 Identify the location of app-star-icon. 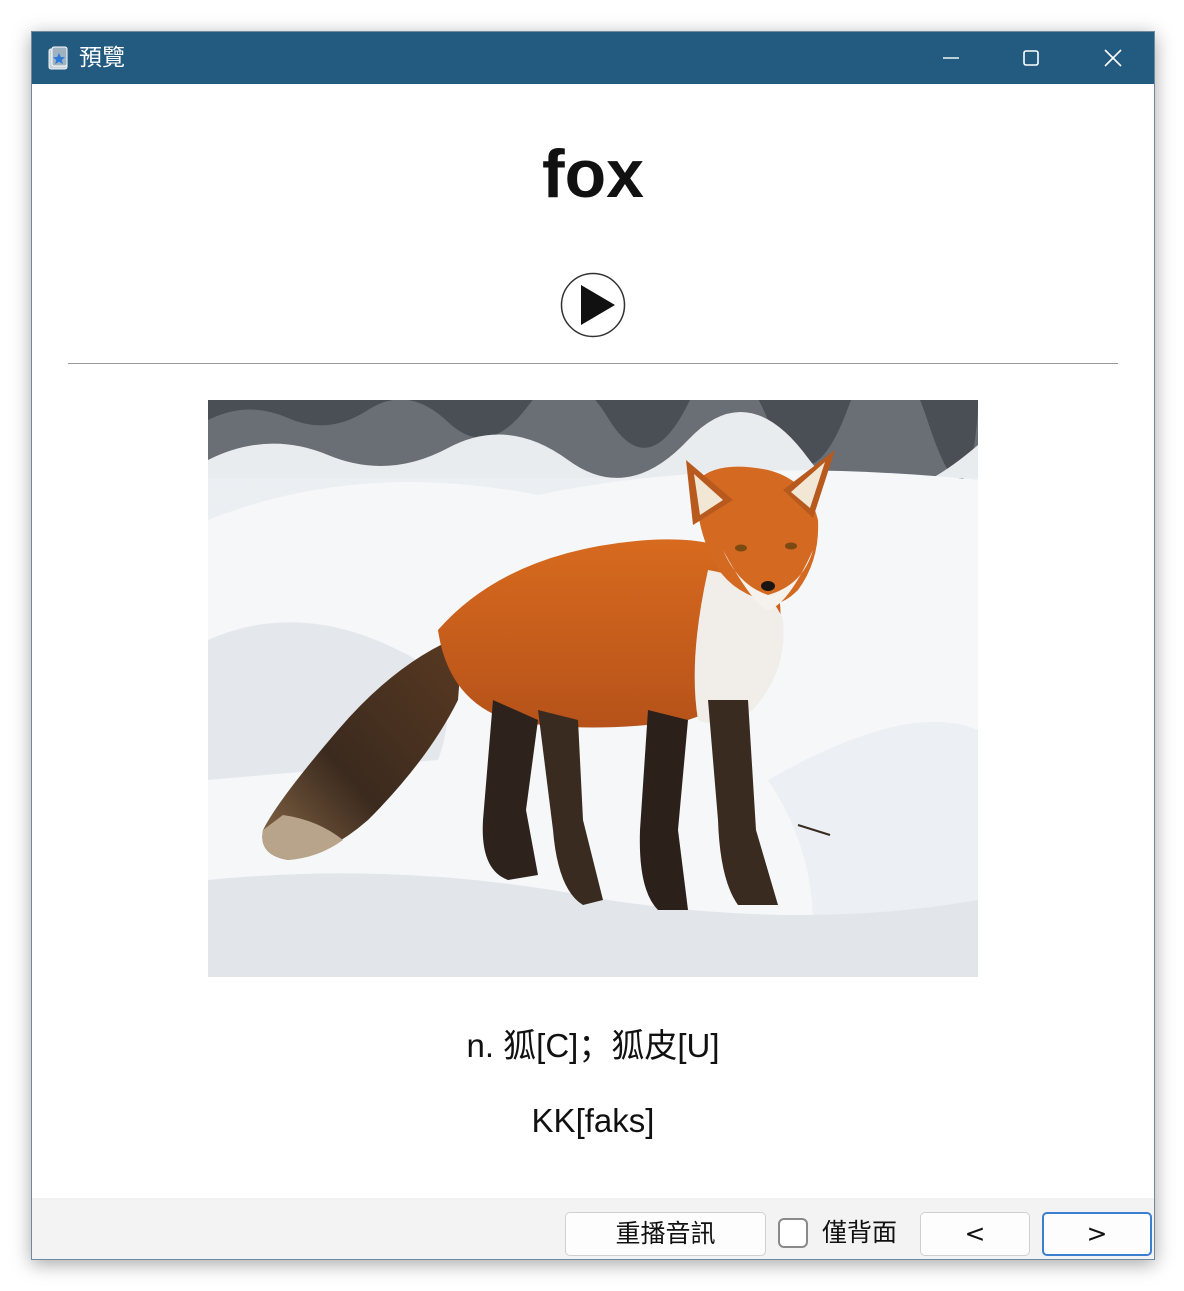
(59, 58).